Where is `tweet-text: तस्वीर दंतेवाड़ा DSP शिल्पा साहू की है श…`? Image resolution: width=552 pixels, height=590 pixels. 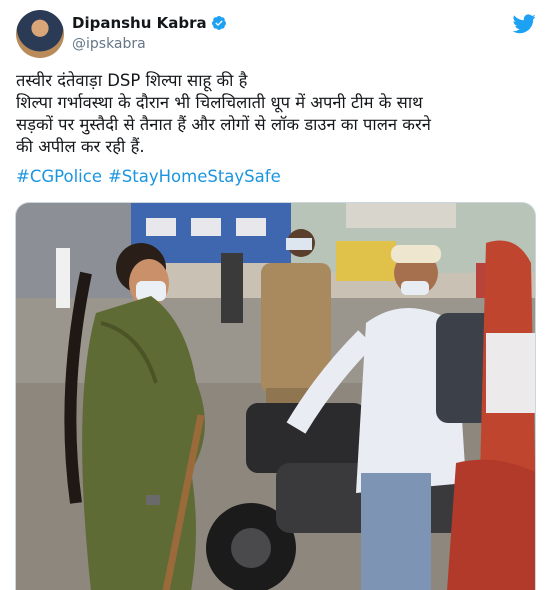 tweet-text: तस्वीर दंतेवाड़ा DSP शिल्पा साहू की है श… is located at coordinates (277, 114).